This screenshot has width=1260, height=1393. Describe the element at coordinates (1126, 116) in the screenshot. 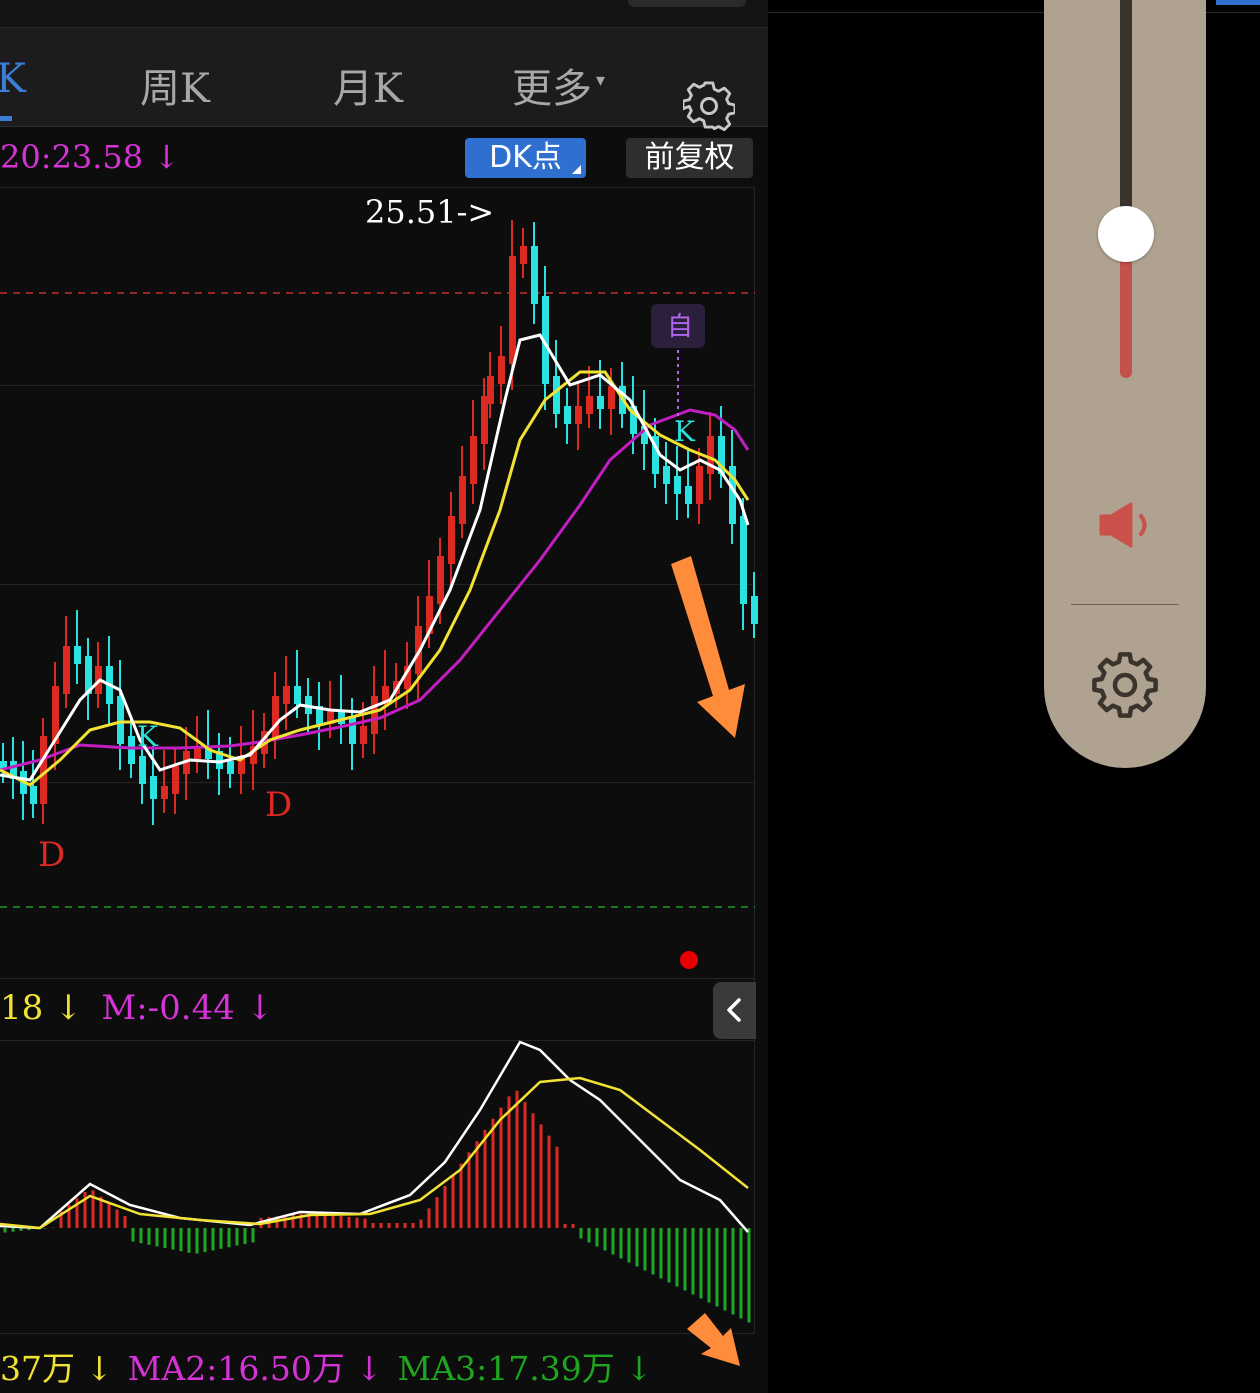

I see `volume-slider-remaining` at that location.